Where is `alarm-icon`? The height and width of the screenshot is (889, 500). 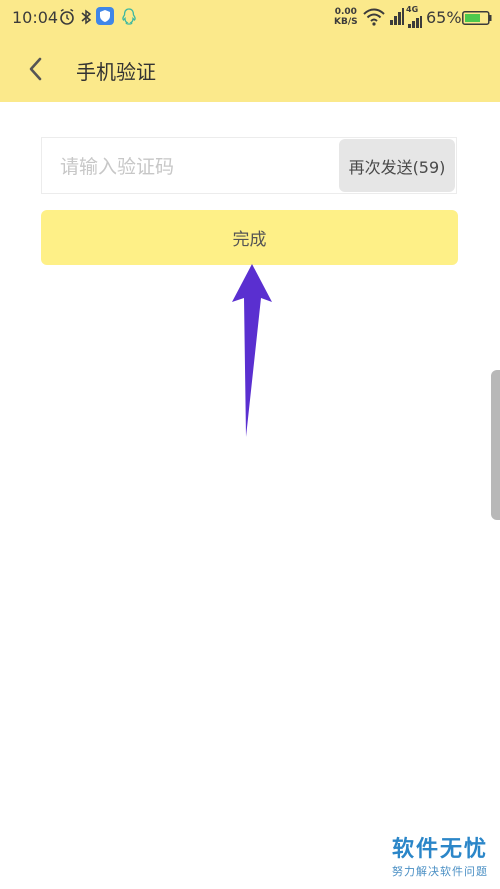
alarm-icon is located at coordinates (67, 19).